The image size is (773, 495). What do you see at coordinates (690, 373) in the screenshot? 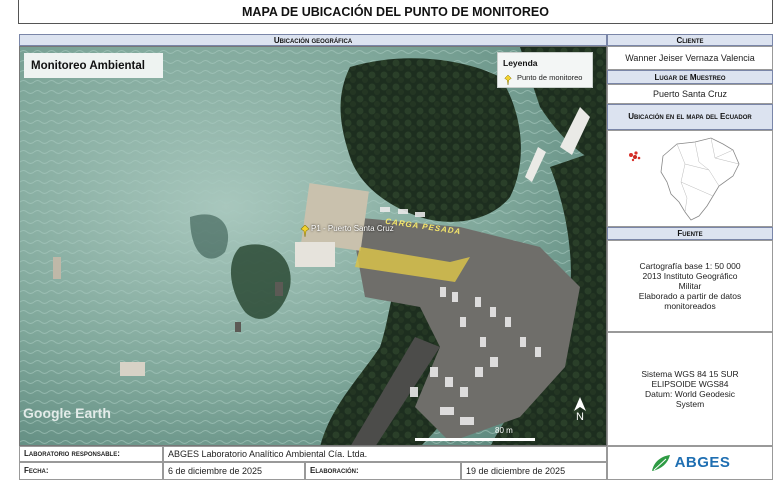
I see `sistema-line: Sistema WGS 84 15 SUR` at bounding box center [690, 373].